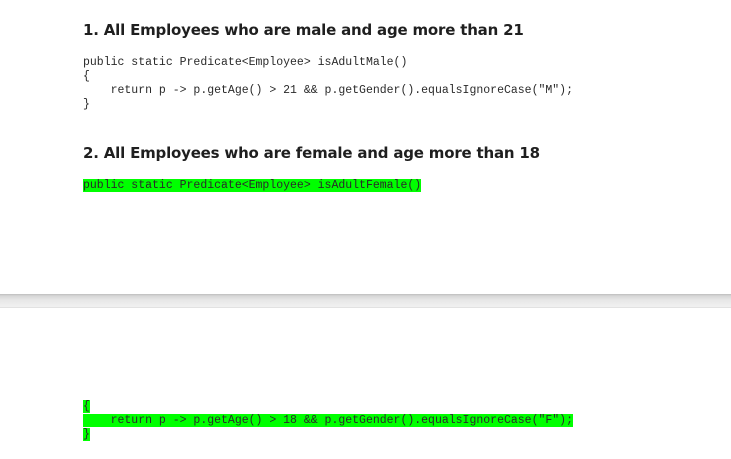 This screenshot has width=731, height=459. I want to click on code-line: }, so click(86, 104).